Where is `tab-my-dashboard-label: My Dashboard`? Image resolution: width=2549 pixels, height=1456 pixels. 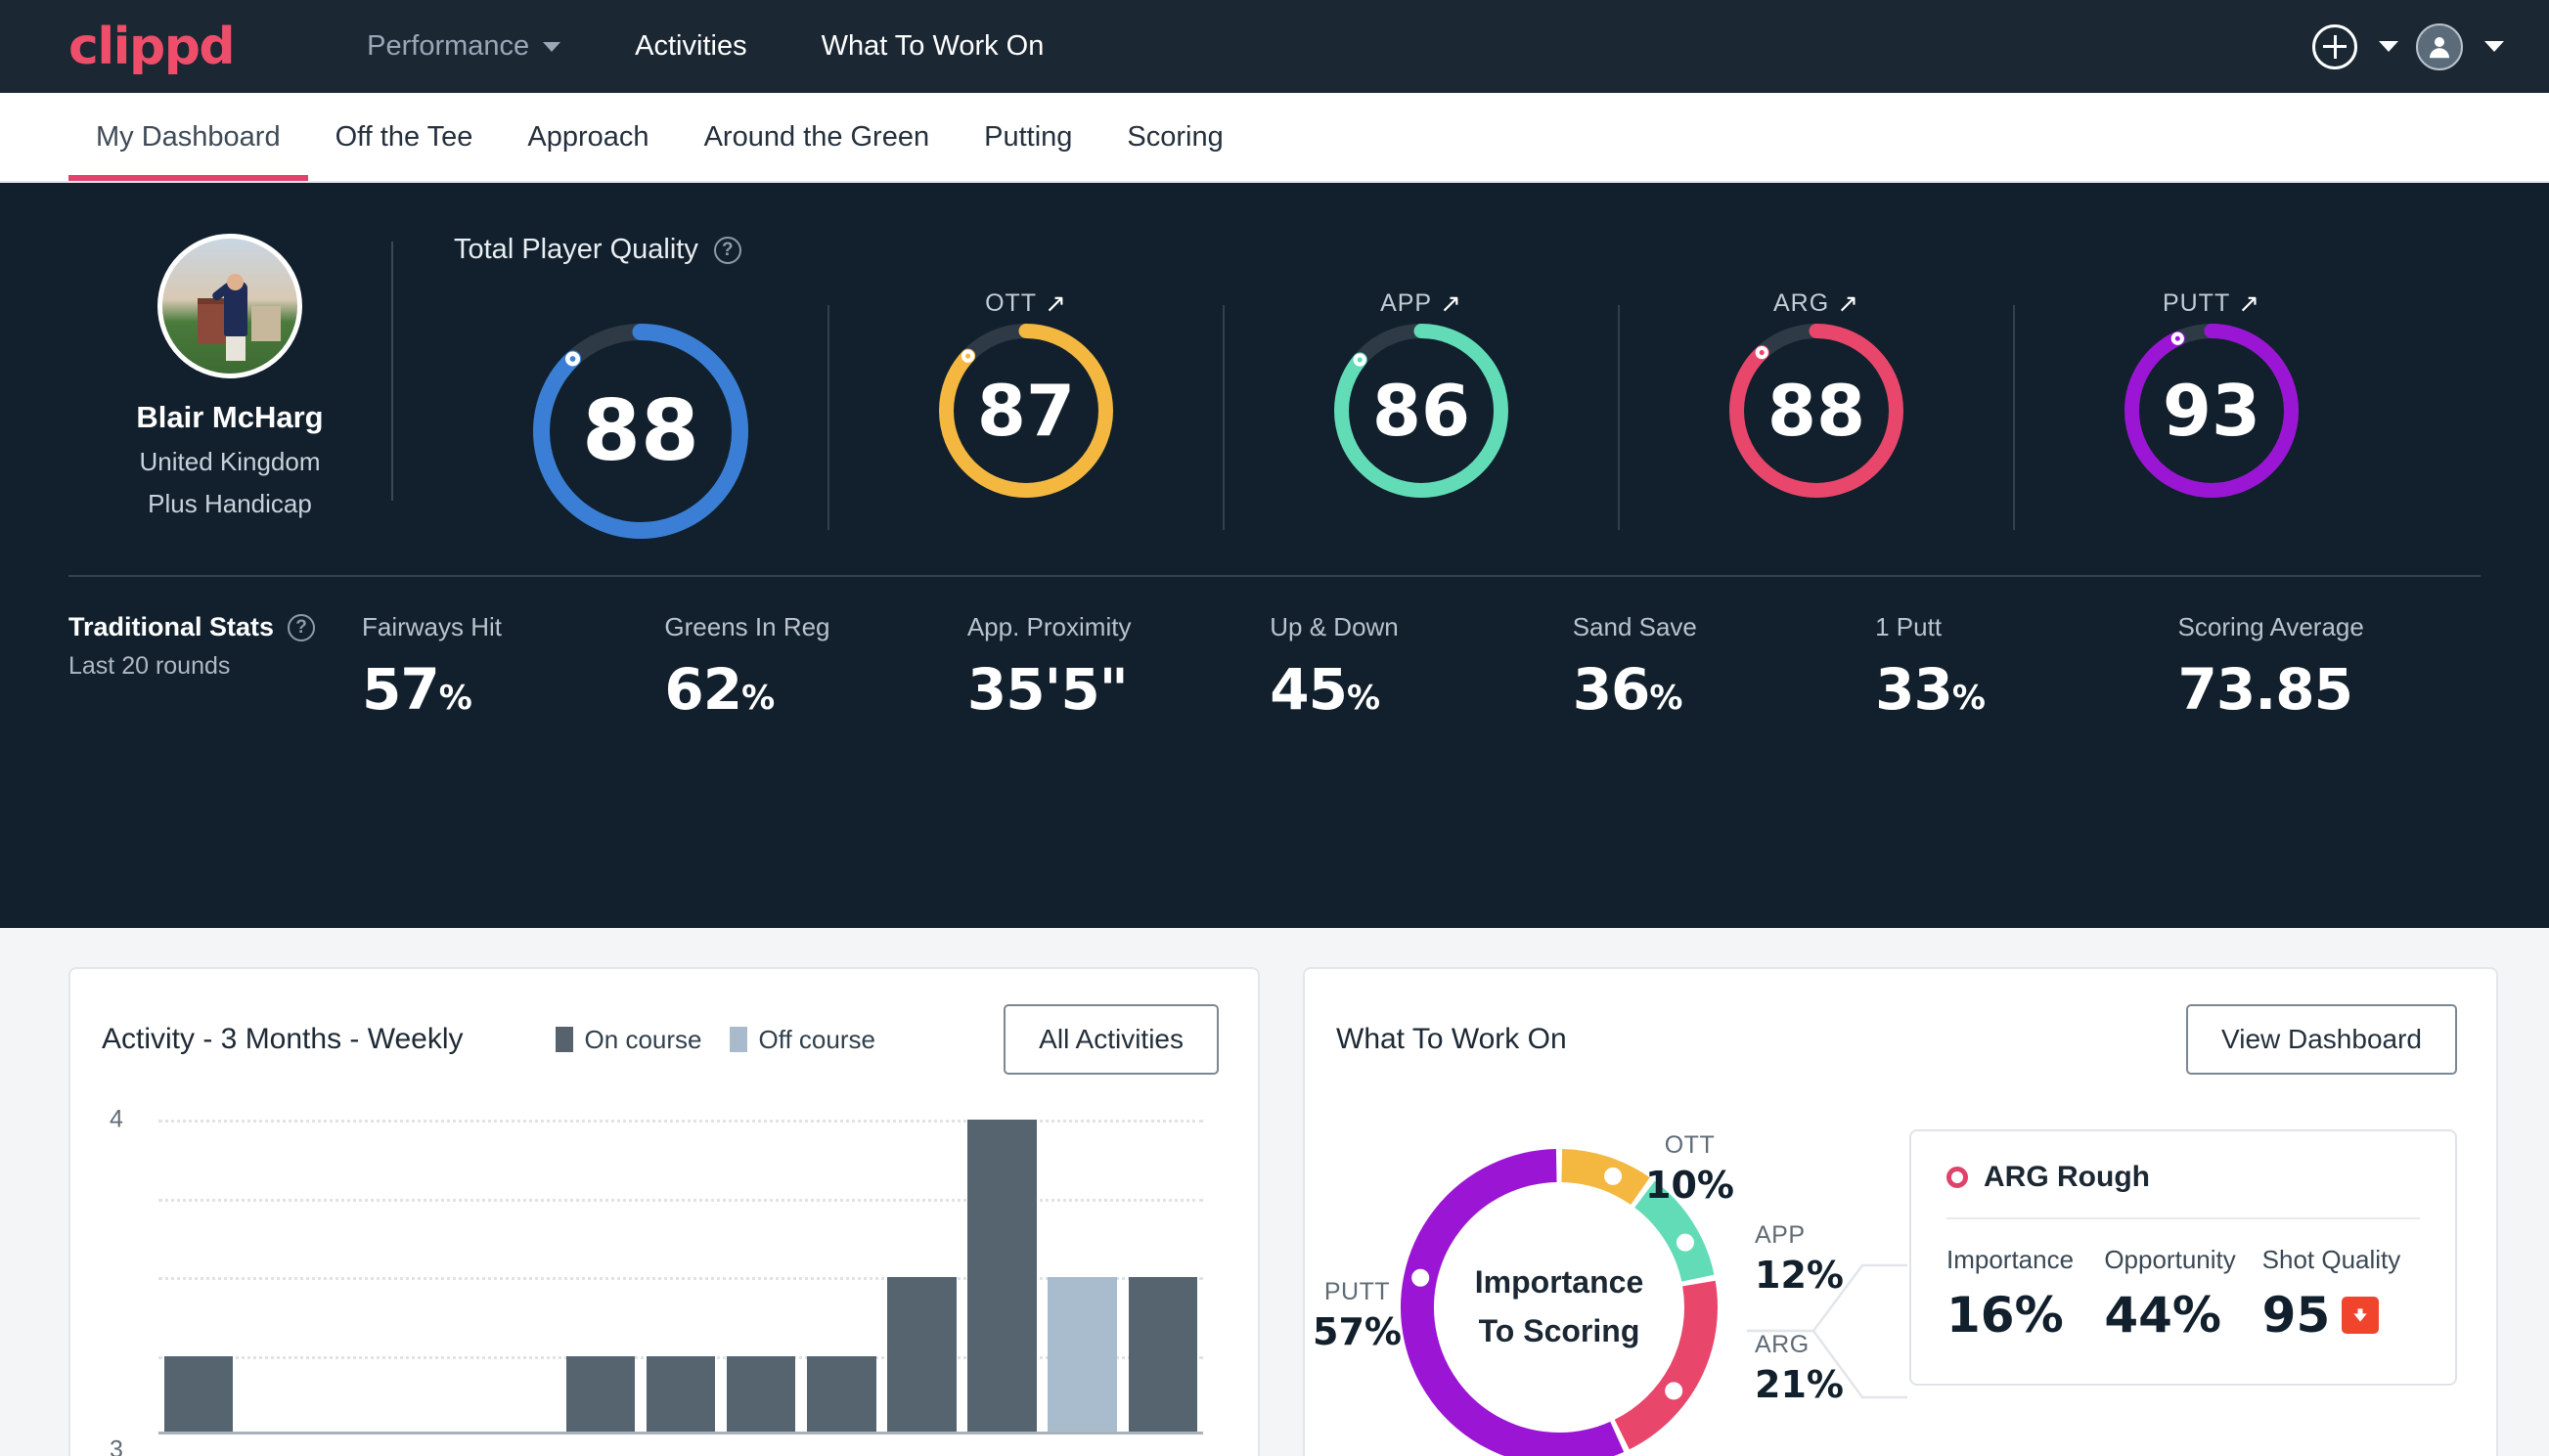
tab-my-dashboard-label: My Dashboard is located at coordinates (188, 136).